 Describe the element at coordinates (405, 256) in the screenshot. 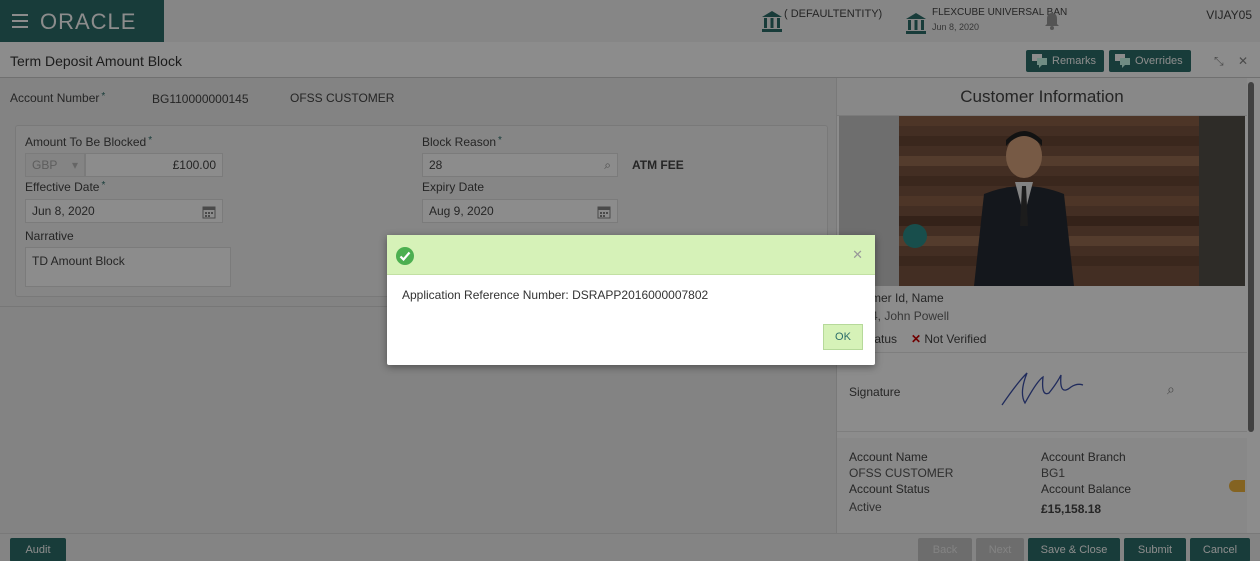

I see `check-circle-icon` at that location.